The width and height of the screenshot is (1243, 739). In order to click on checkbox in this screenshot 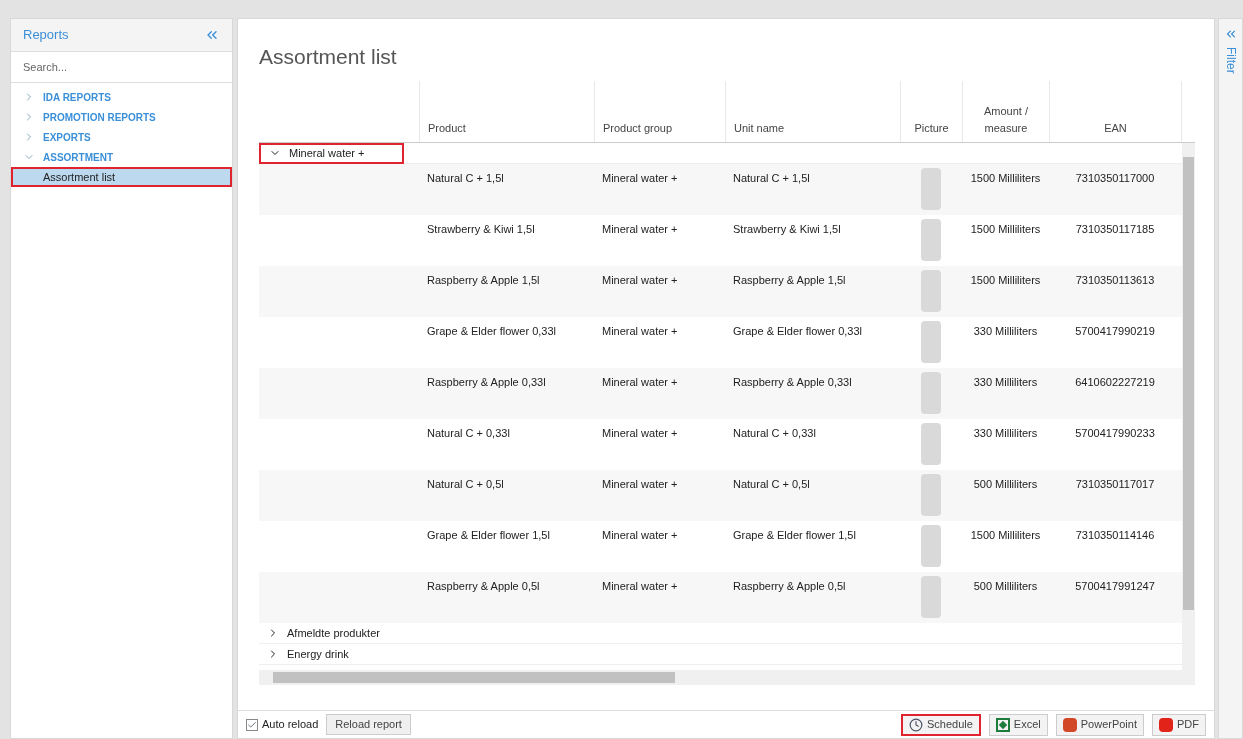, I will do `click(252, 724)`.